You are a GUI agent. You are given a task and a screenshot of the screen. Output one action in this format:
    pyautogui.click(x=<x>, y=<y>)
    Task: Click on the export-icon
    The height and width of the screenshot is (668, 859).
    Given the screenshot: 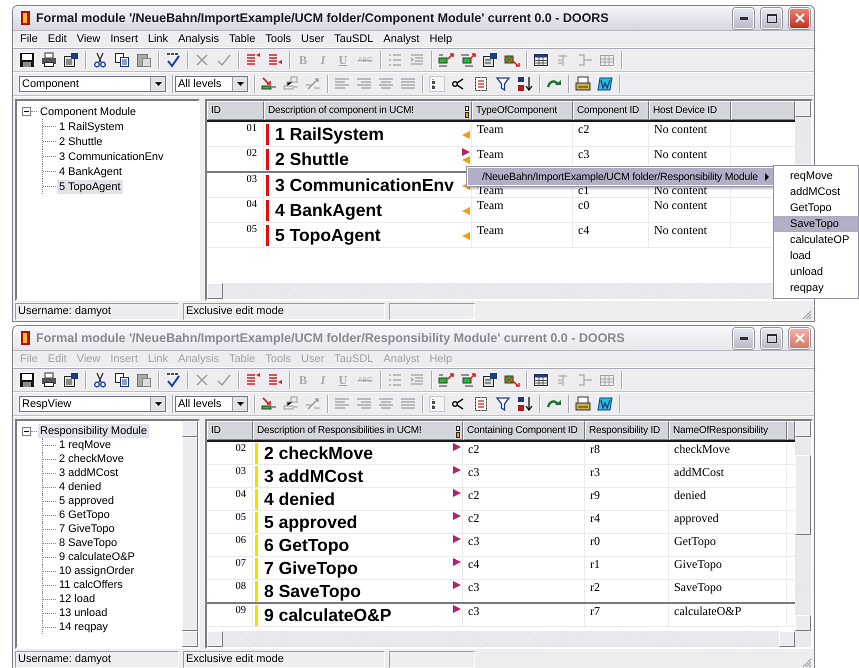 What is the action you would take?
    pyautogui.click(x=605, y=84)
    